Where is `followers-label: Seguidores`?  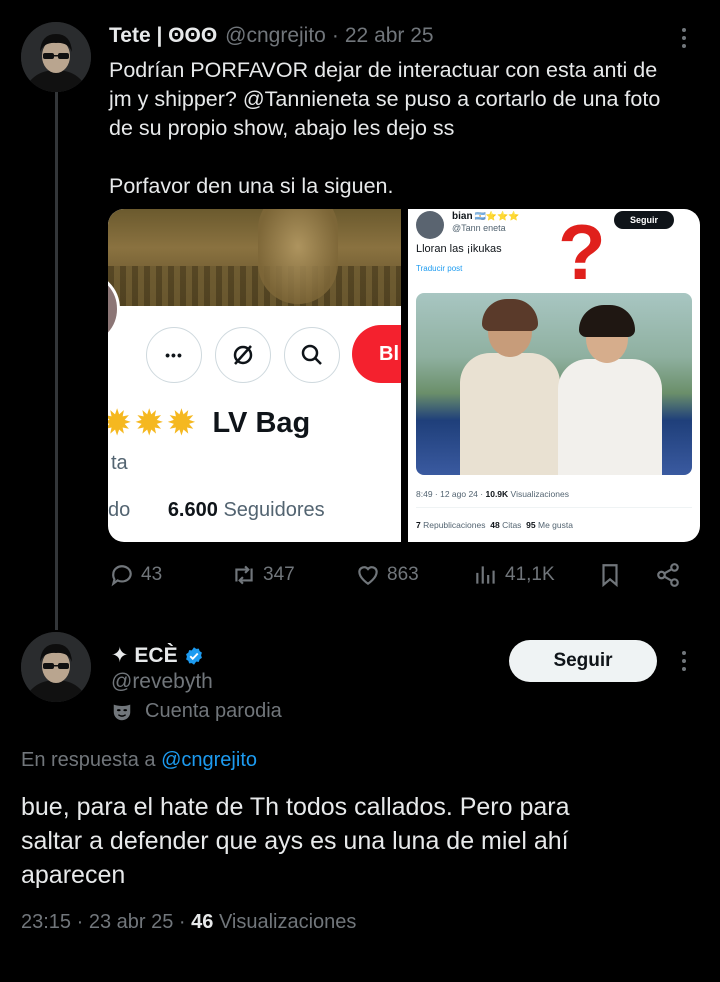
followers-label: Seguidores is located at coordinates (274, 510).